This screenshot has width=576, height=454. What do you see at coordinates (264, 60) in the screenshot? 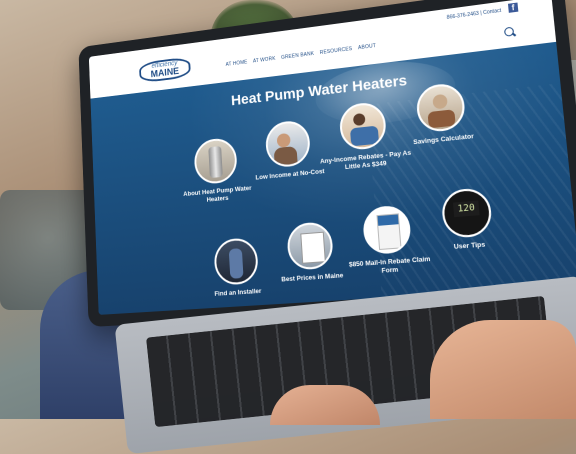
I see `nav-at-work: AT WORK` at bounding box center [264, 60].